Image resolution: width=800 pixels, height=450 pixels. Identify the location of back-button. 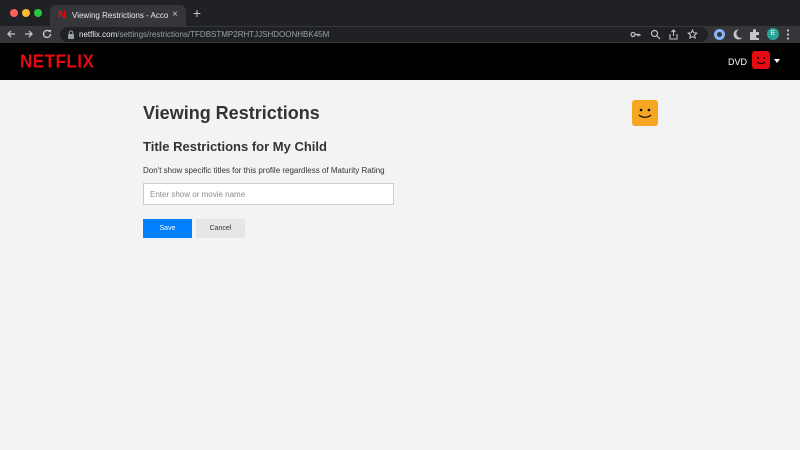
(11, 34).